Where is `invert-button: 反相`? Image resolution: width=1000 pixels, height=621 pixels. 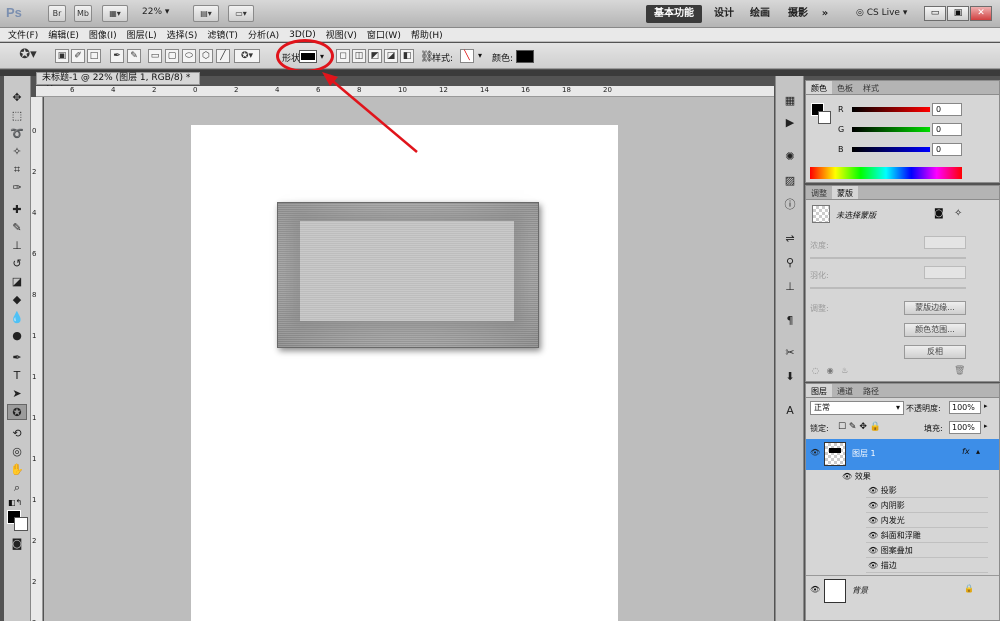
invert-button: 反相 is located at coordinates (935, 352).